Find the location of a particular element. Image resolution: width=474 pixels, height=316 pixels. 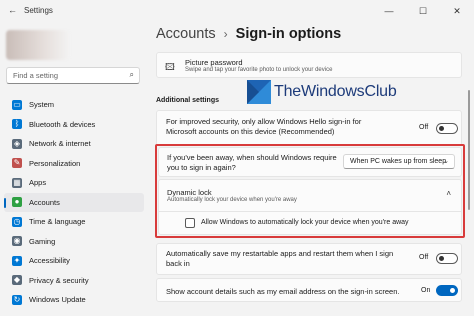

update-icon: ↻ is located at coordinates (17, 299).